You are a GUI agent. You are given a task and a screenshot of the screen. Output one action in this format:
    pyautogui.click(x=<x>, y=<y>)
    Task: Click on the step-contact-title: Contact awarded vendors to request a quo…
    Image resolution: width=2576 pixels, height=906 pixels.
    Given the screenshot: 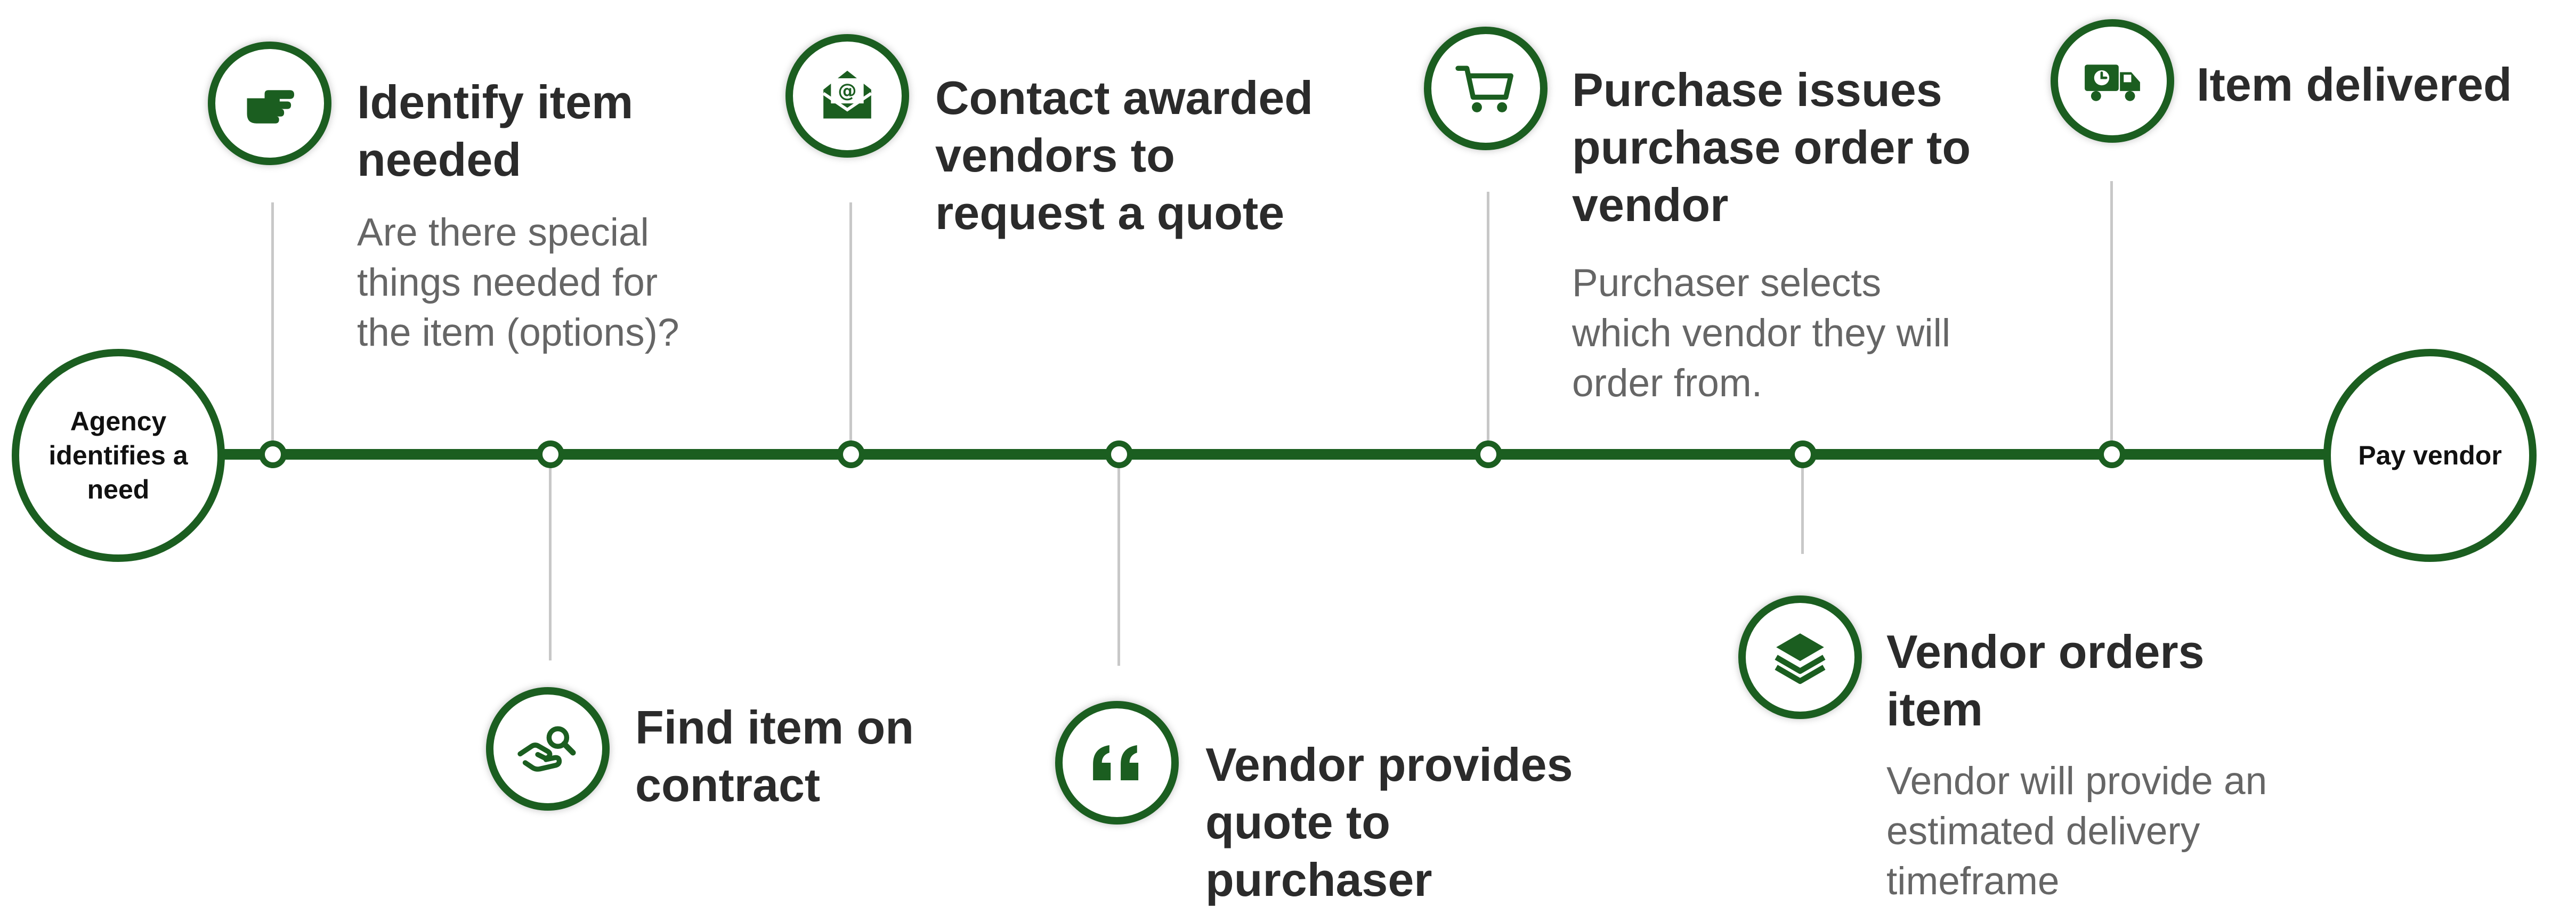 What is the action you would take?
    pyautogui.click(x=1124, y=155)
    